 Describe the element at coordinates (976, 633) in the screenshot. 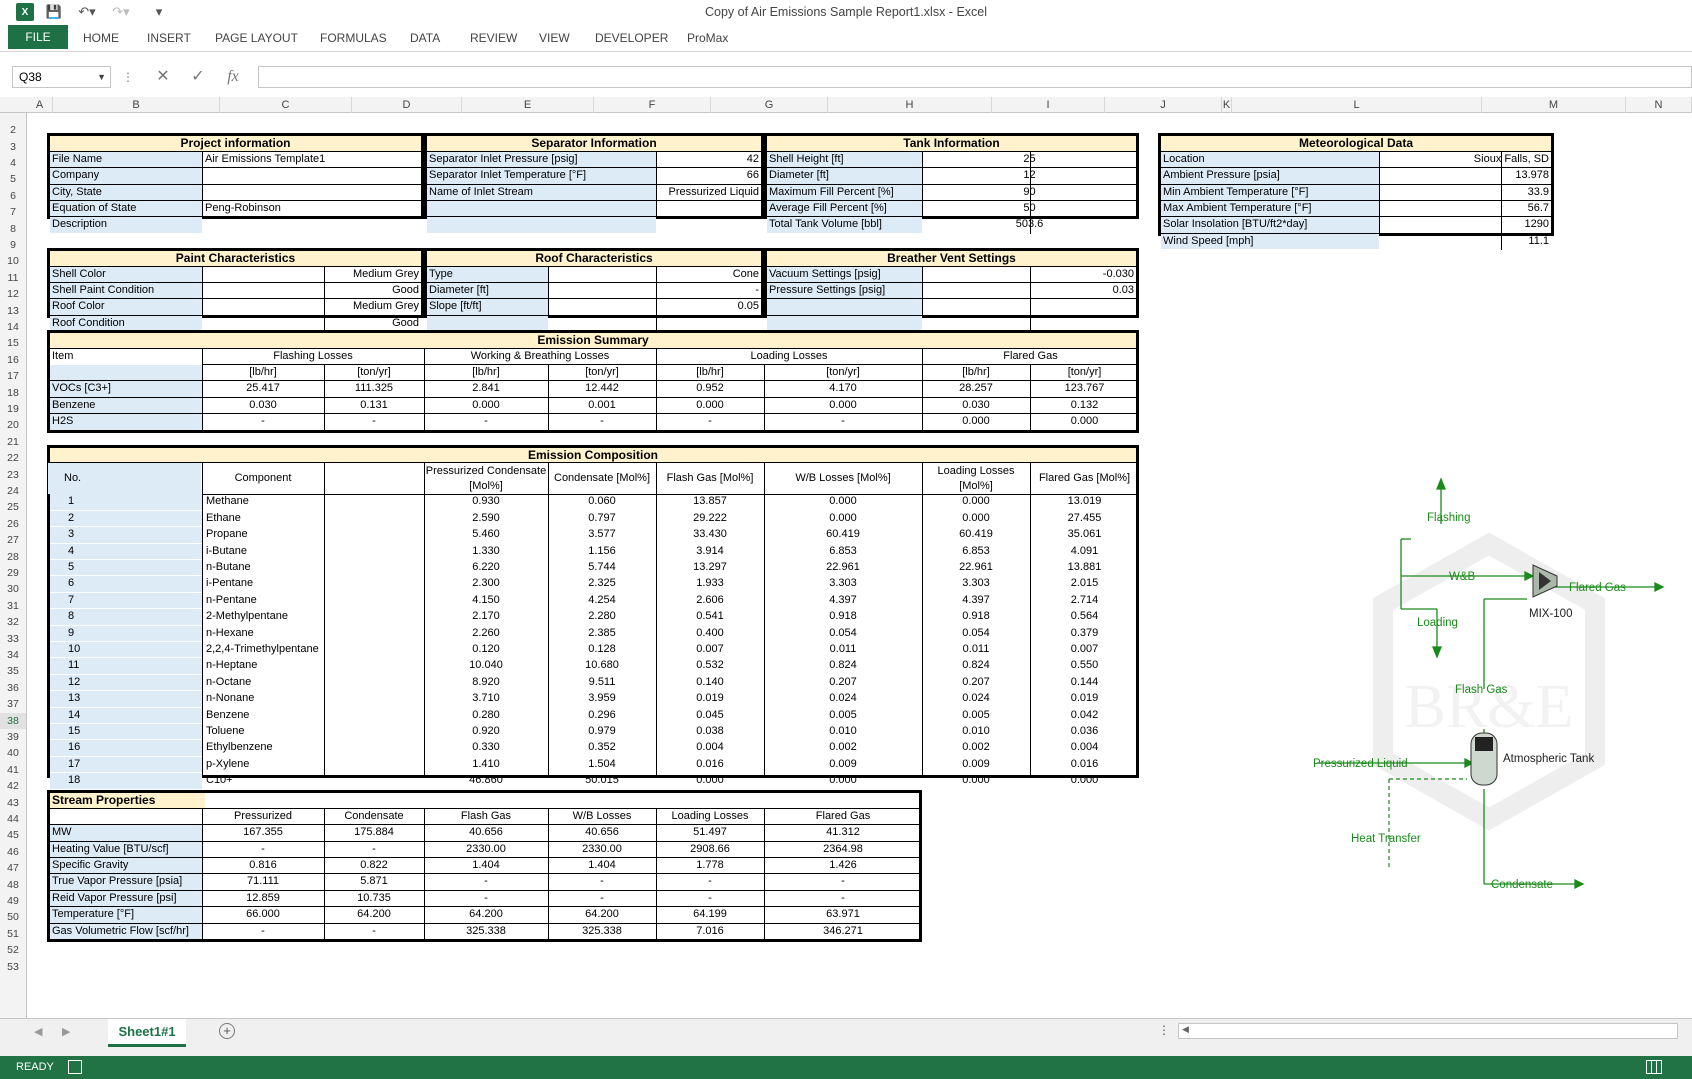

I see `composition-value: 0.054` at that location.